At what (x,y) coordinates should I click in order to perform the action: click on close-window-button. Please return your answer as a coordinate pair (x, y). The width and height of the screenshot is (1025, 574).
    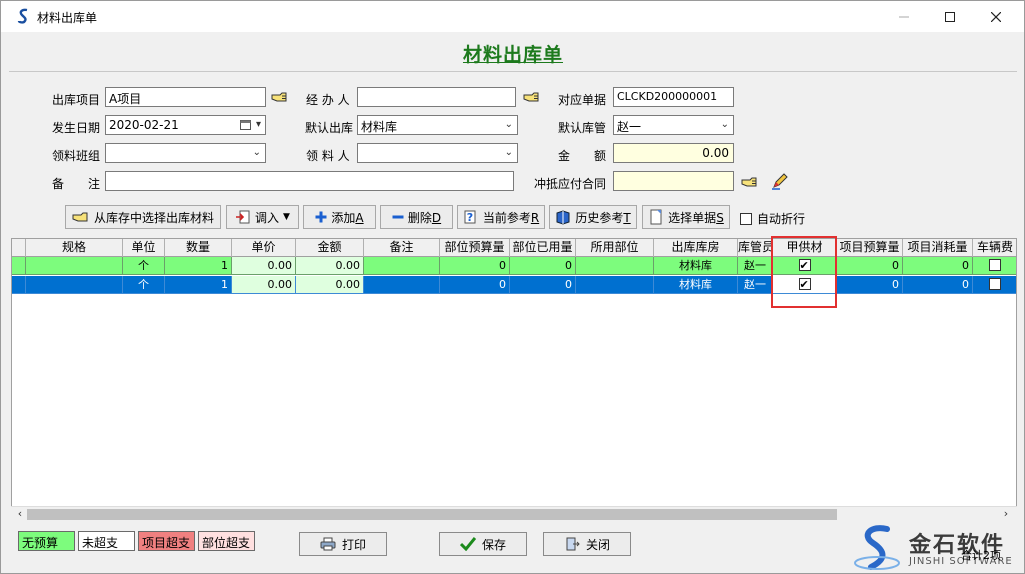
    Looking at the image, I should click on (996, 16).